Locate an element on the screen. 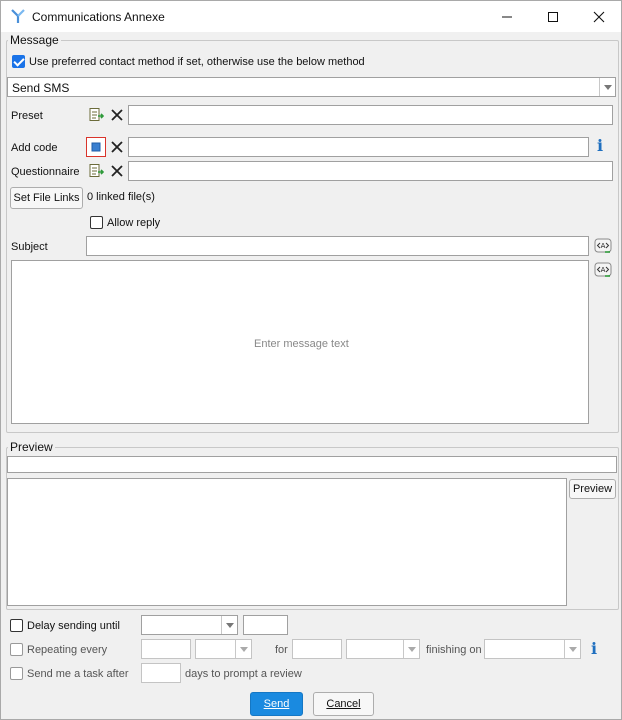 This screenshot has width=622, height=720. maximize-icon is located at coordinates (553, 16).